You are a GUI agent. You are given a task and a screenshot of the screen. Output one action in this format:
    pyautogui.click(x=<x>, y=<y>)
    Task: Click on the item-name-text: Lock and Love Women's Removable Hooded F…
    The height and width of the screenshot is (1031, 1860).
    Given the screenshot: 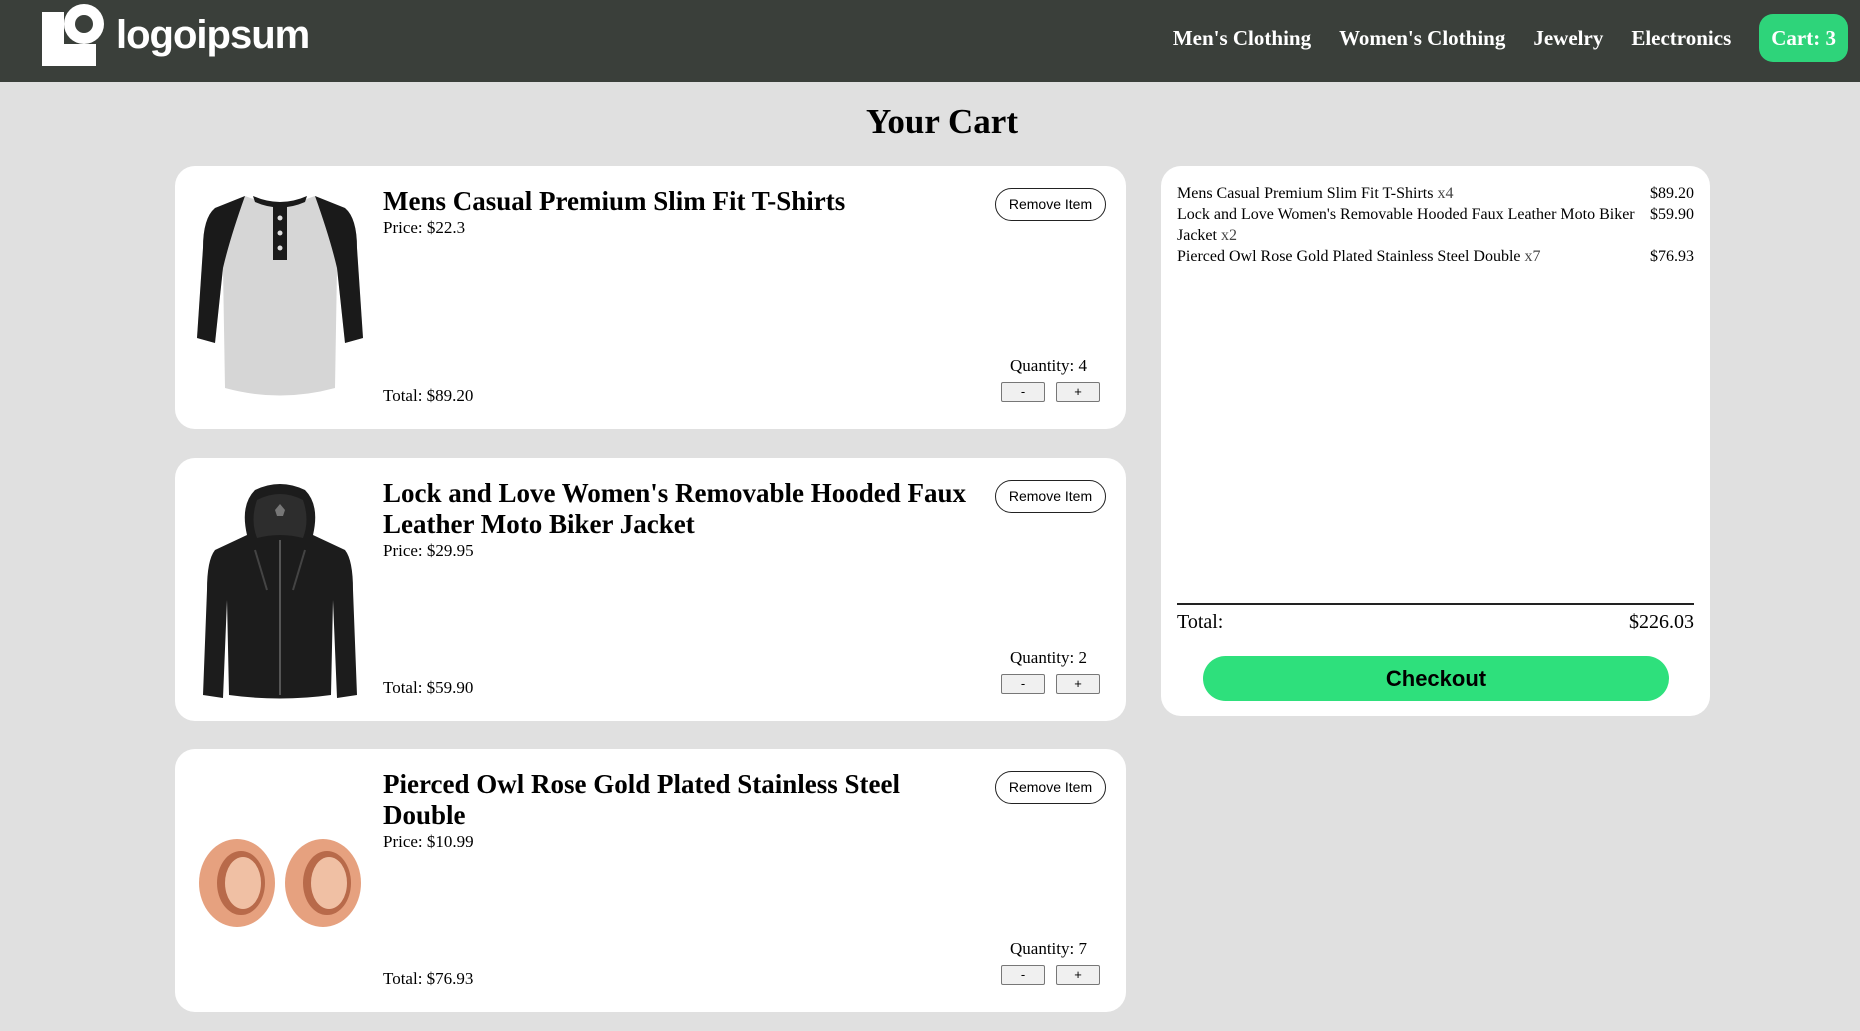 What is the action you would take?
    pyautogui.click(x=675, y=508)
    